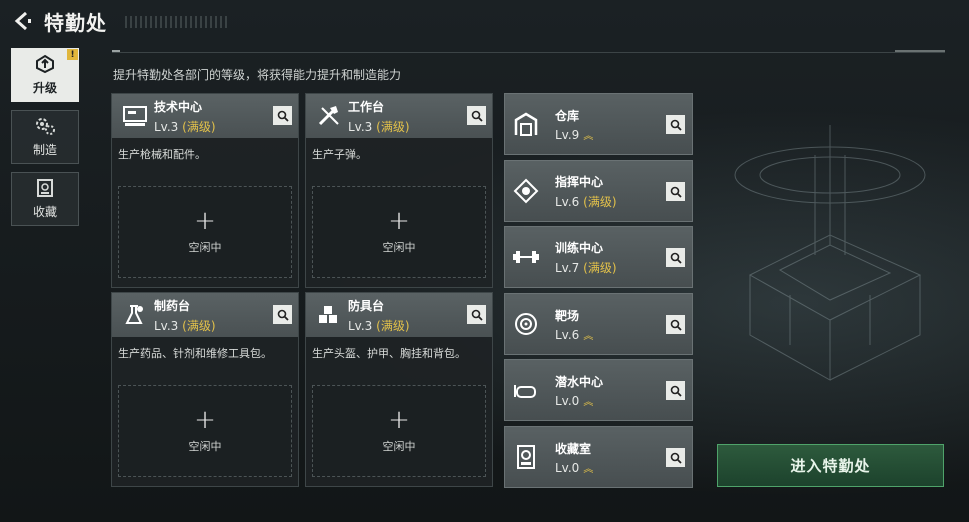  Describe the element at coordinates (329, 116) in the screenshot. I see `workbench-icon` at that location.